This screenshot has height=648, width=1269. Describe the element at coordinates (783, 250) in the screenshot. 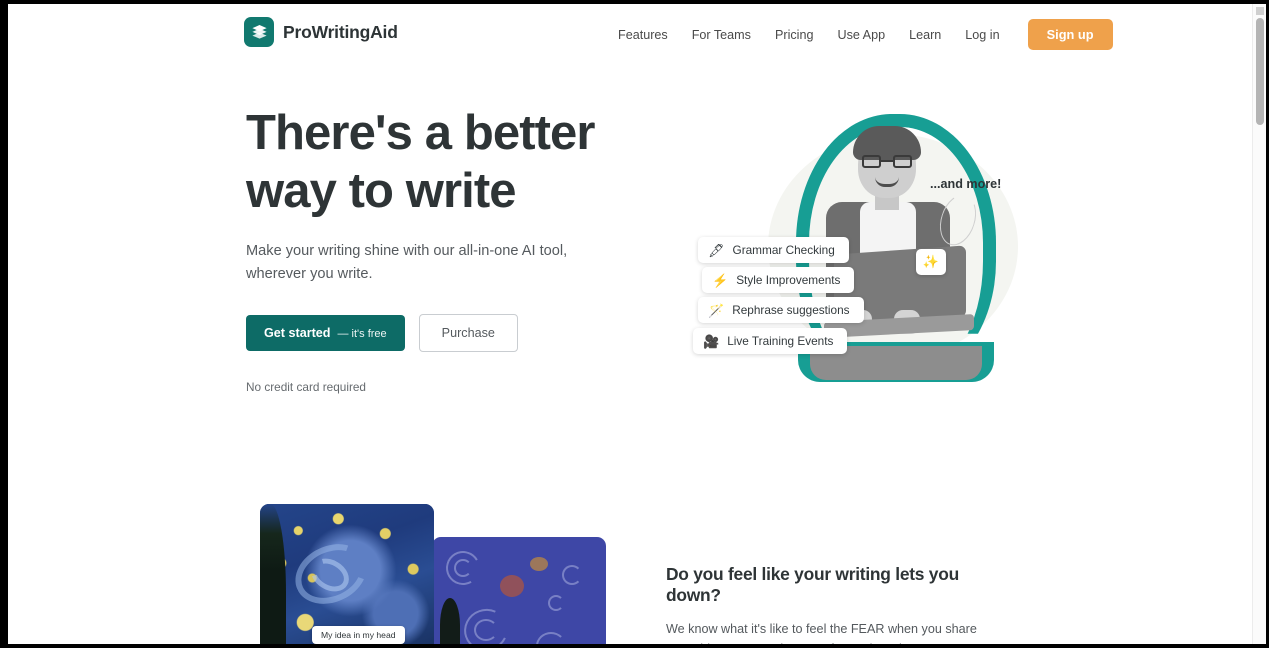

I see `feature-chip-label: Grammar Checking` at that location.